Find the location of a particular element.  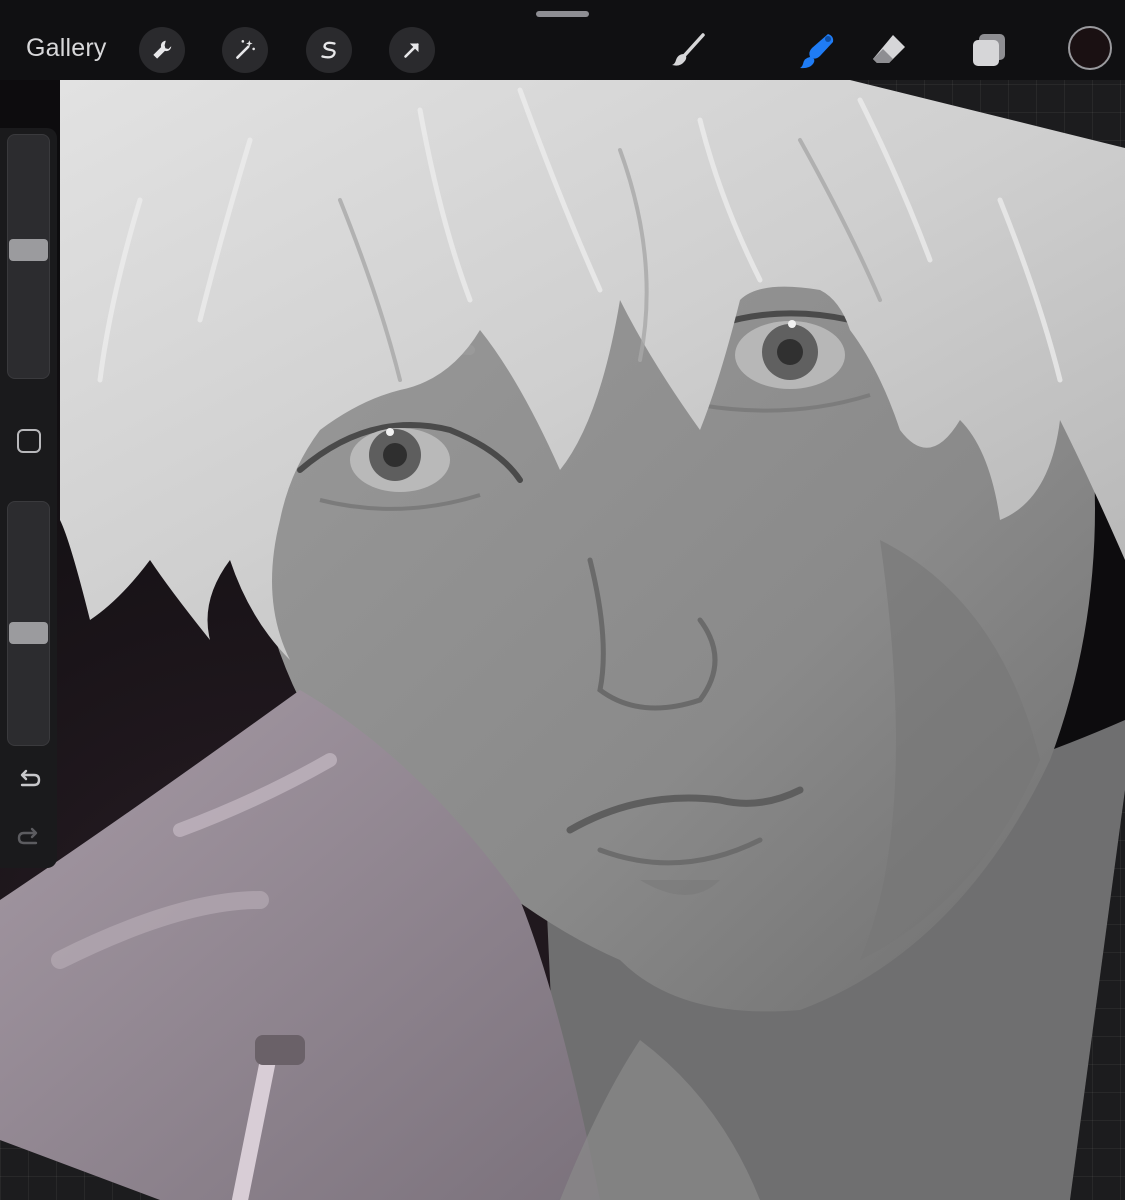

wrench-icon is located at coordinates (162, 49).